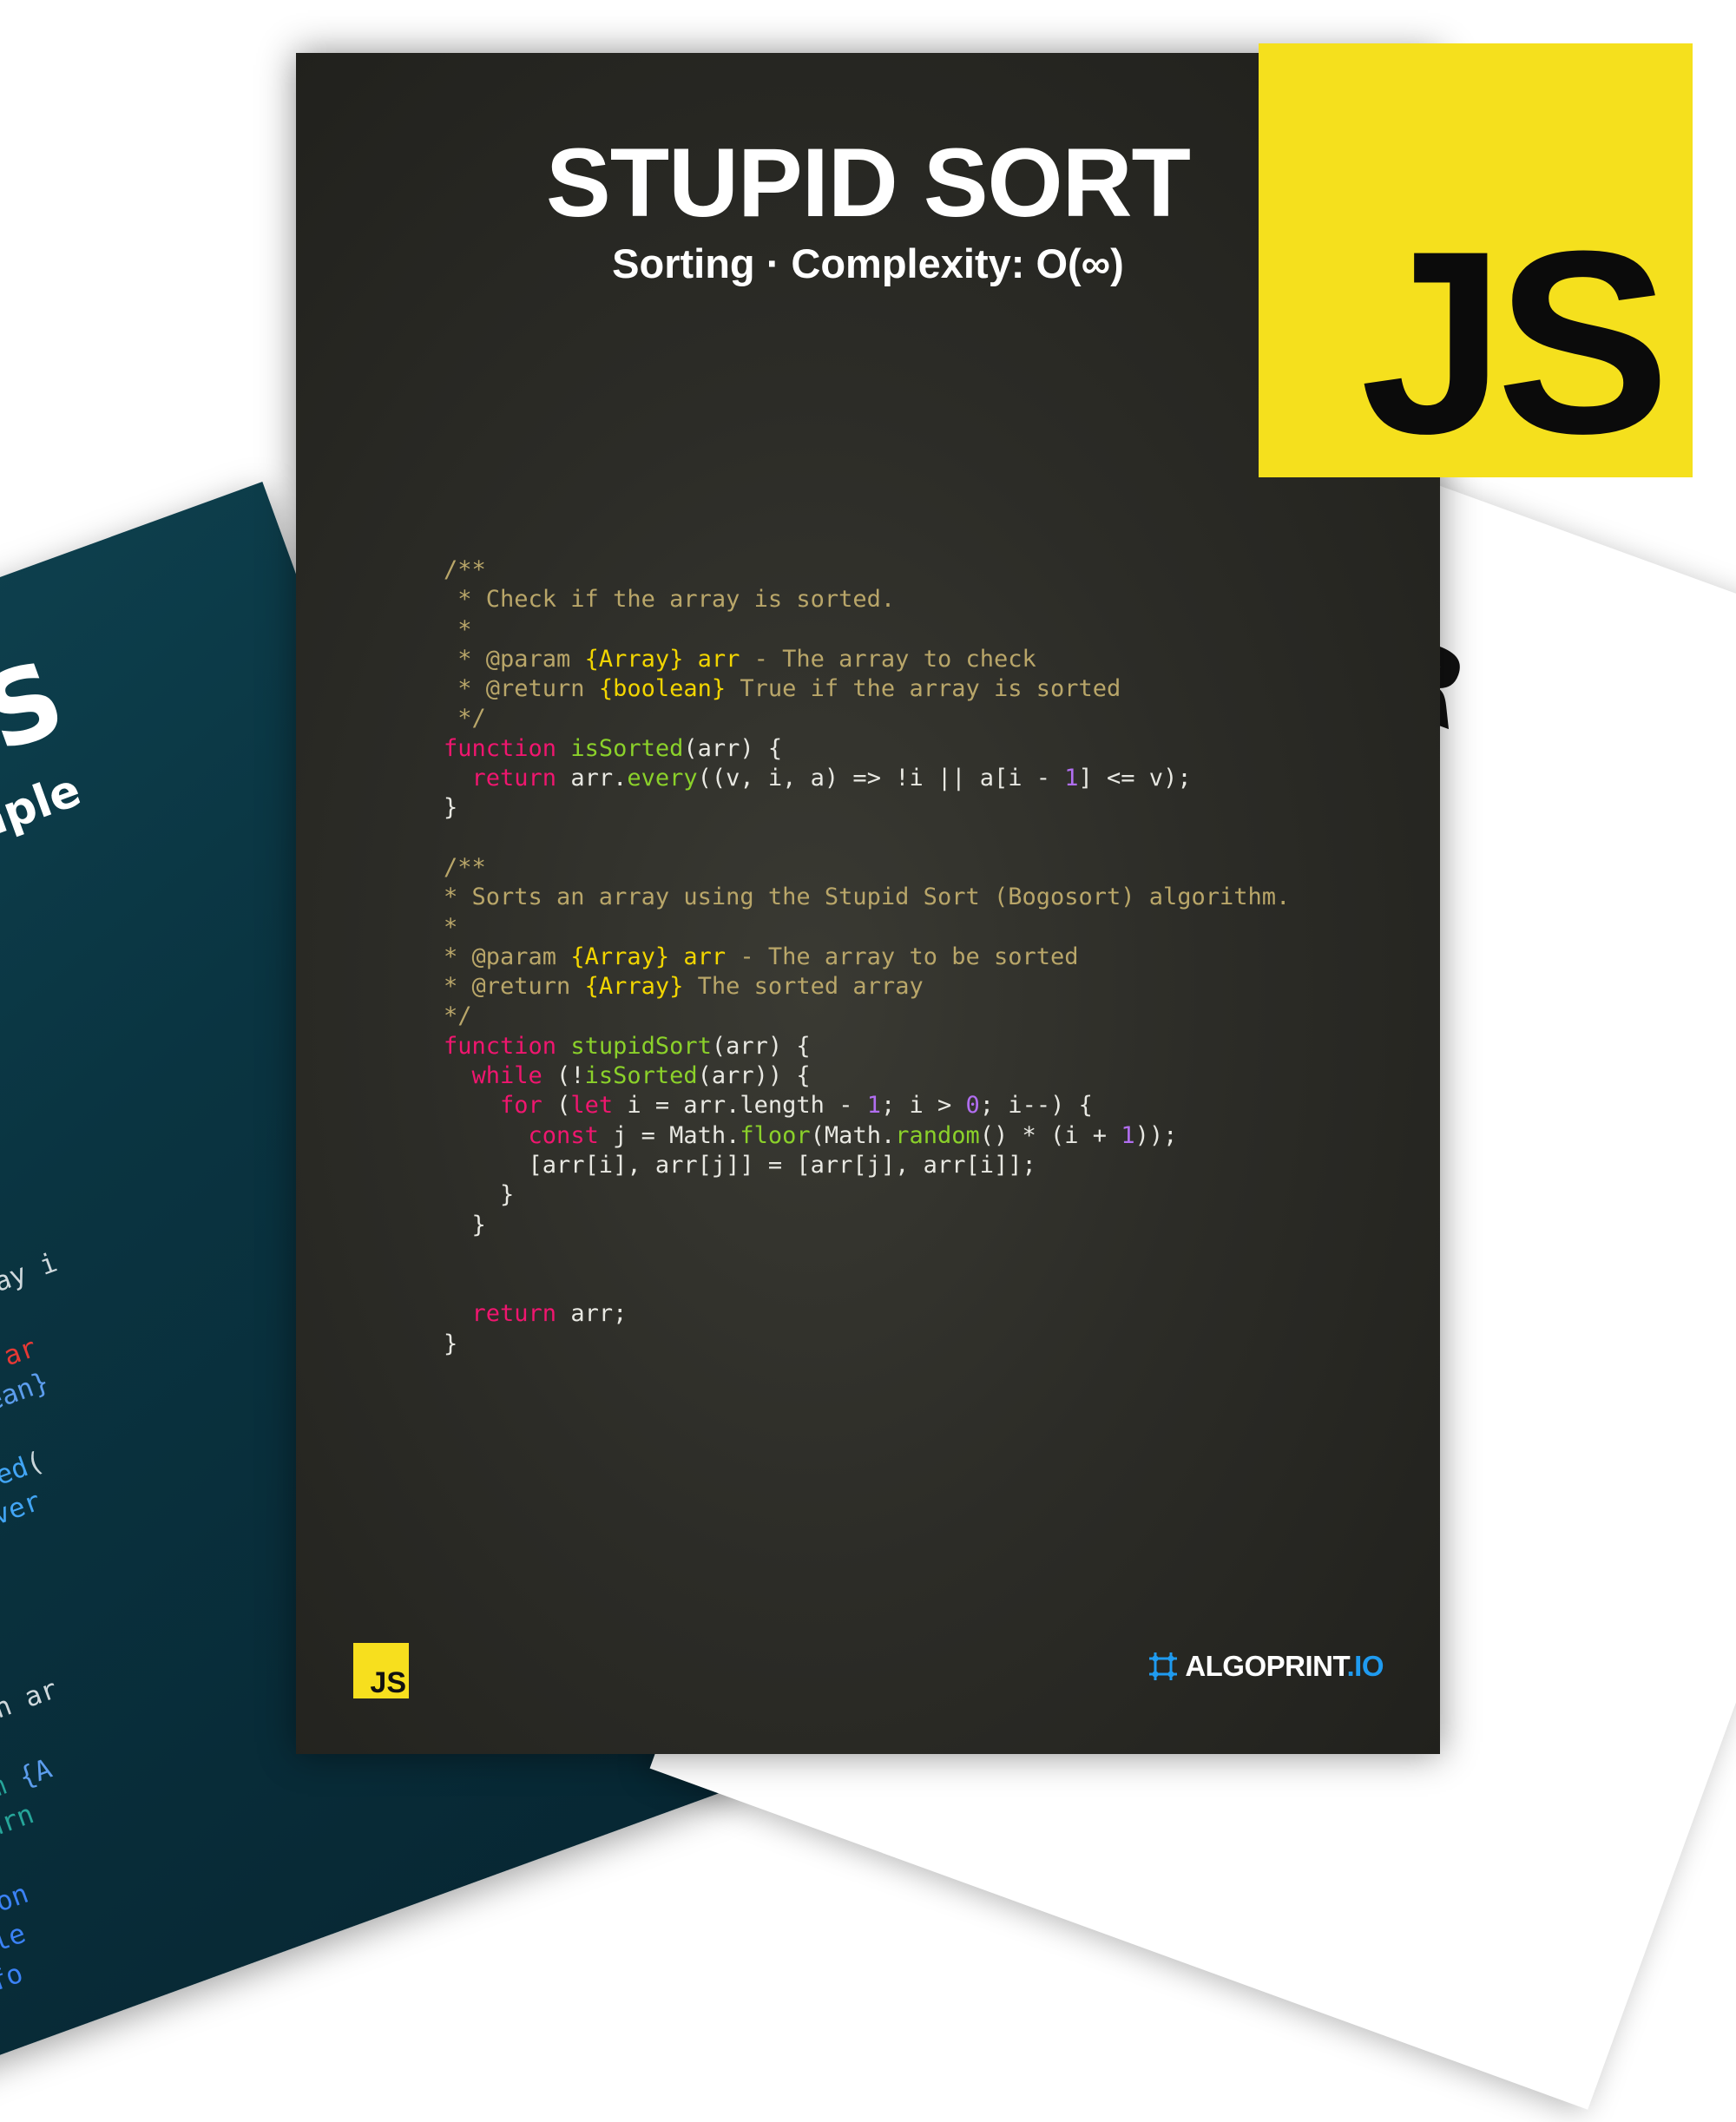 The width and height of the screenshot is (1736, 2122). Describe the element at coordinates (1365, 1666) in the screenshot. I see `brand-suffix: .IO` at that location.